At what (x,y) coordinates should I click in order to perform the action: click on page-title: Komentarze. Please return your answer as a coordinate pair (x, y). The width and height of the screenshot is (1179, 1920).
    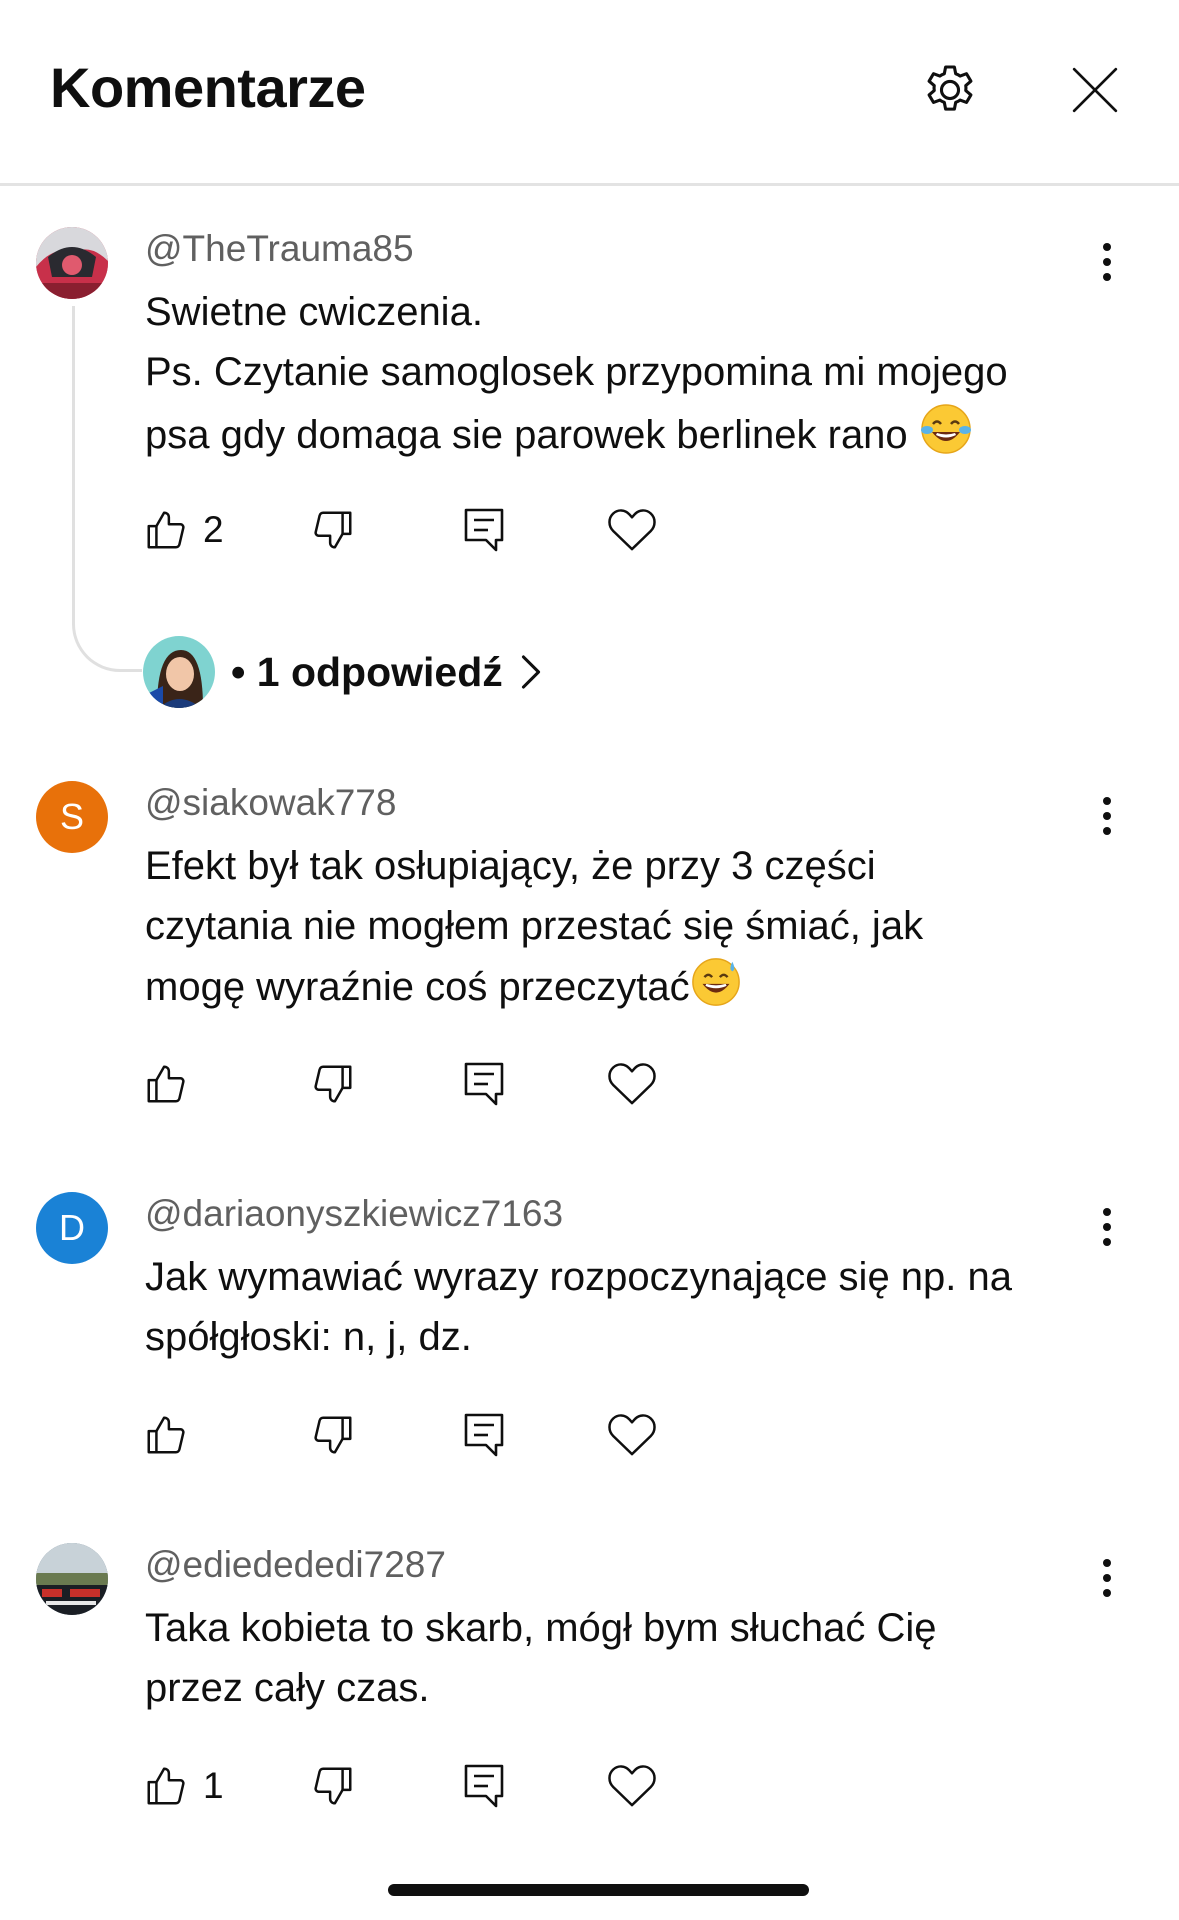
    Looking at the image, I should click on (208, 87).